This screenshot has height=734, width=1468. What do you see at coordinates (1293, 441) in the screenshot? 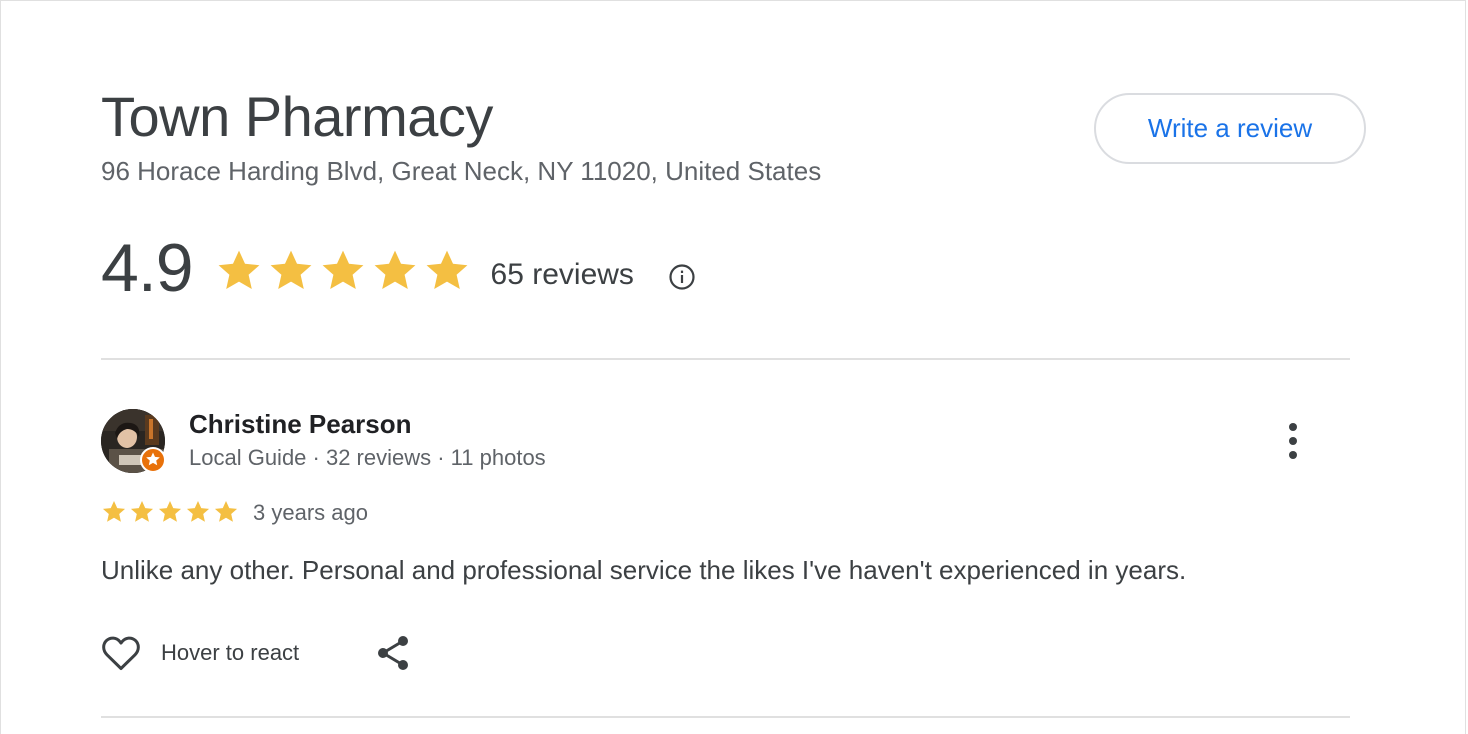
I see `more-vert-icon` at bounding box center [1293, 441].